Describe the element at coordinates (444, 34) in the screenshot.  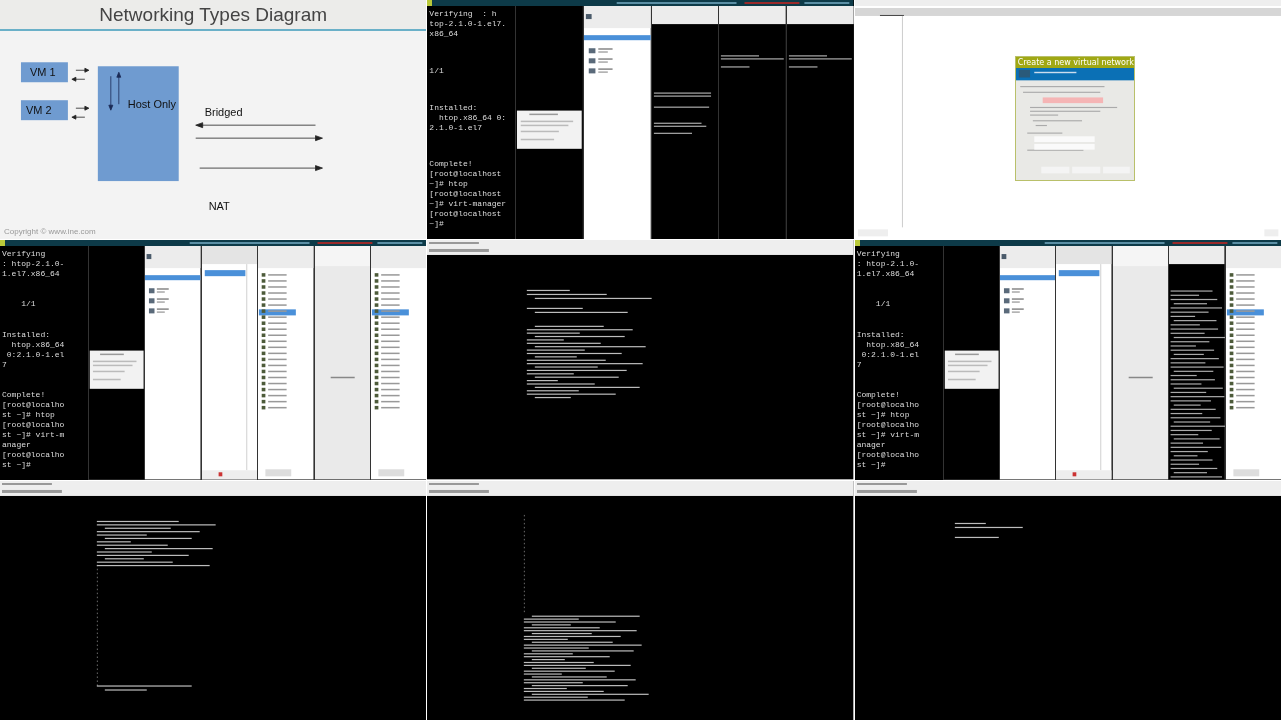
I see `terminal-line: x86_64` at that location.